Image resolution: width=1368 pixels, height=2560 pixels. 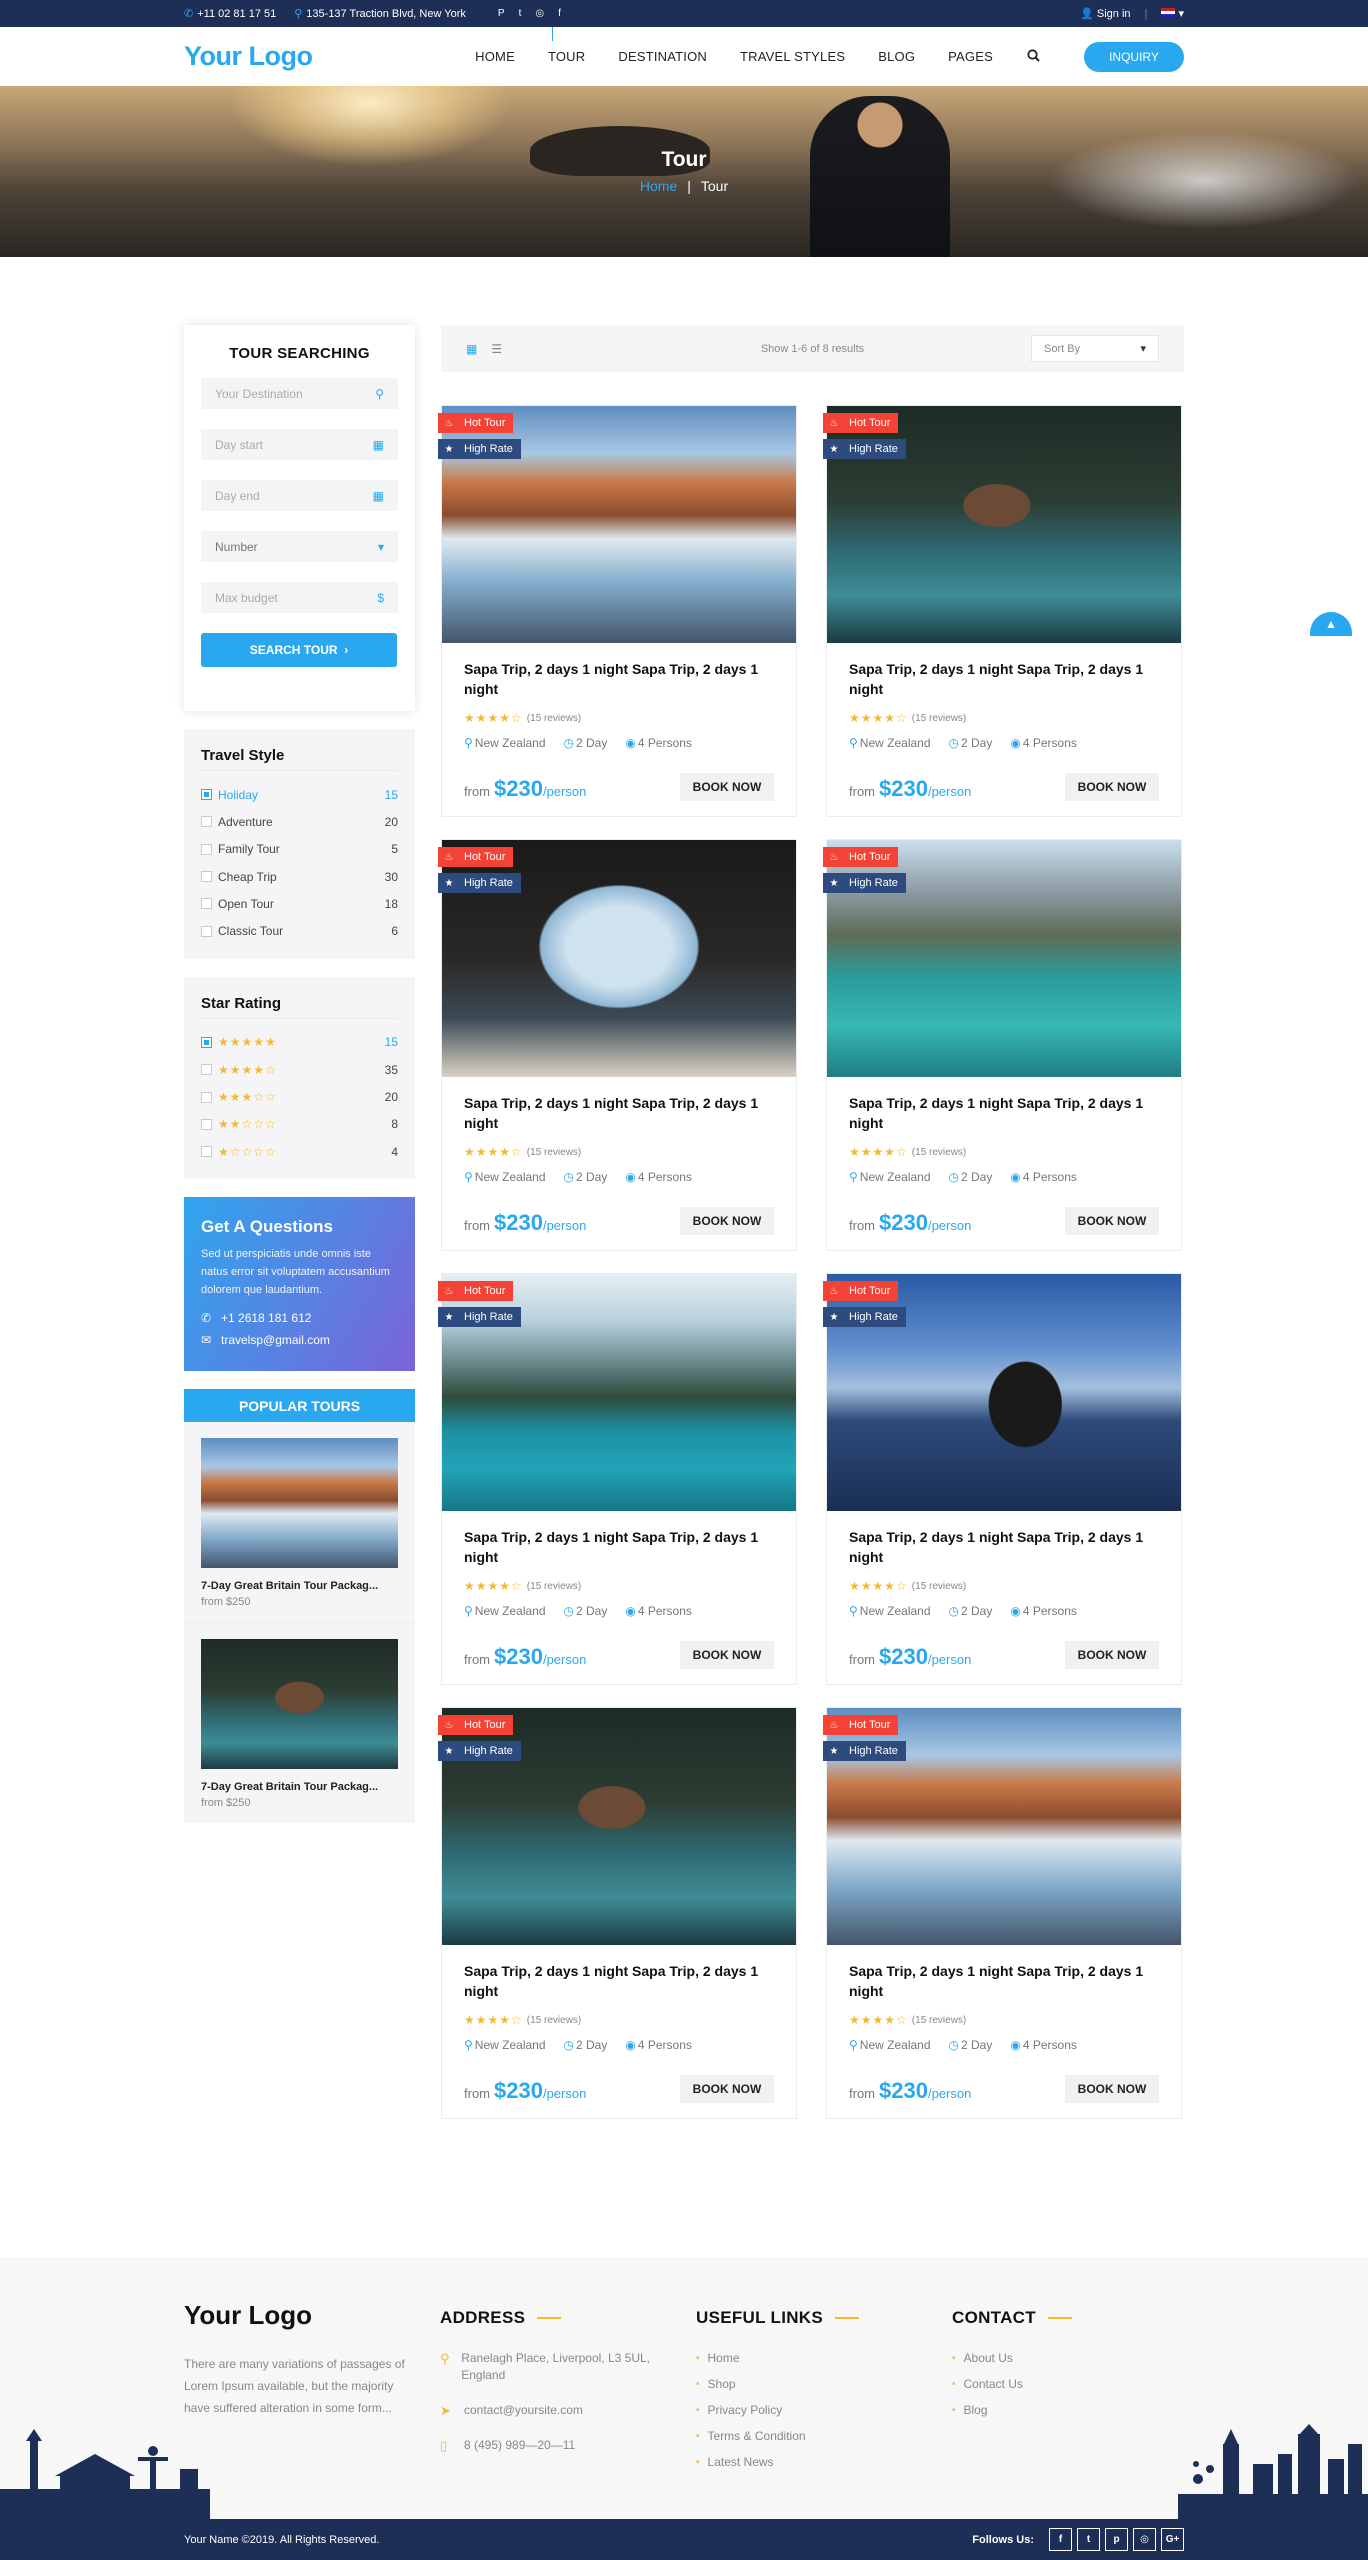 What do you see at coordinates (248, 56) in the screenshot?
I see `site-logo: Your Logo` at bounding box center [248, 56].